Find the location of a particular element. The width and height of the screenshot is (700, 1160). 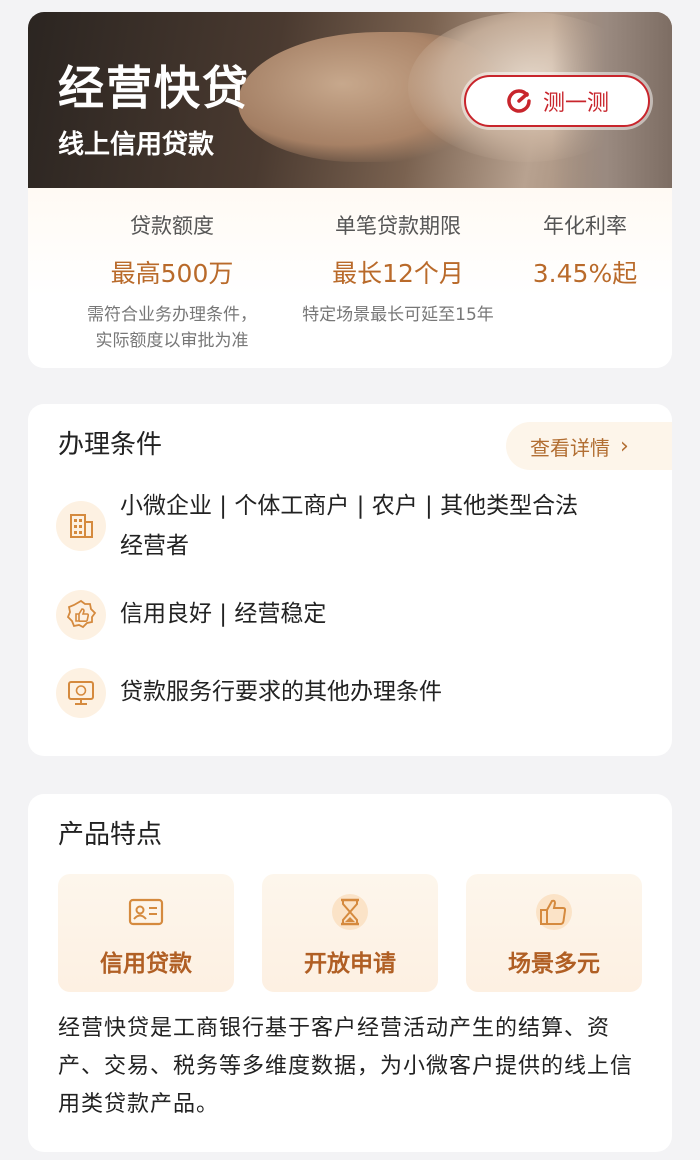

id-card-icon is located at coordinates (146, 912).